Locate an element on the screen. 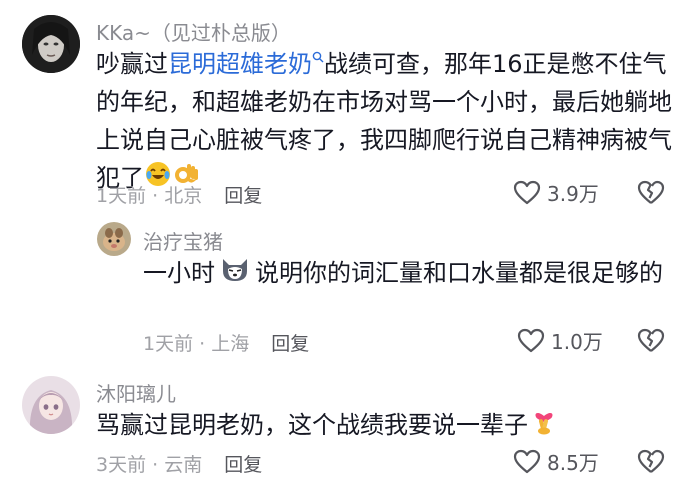 This screenshot has width=690, height=484. comment-text: 一小时 说明你的词汇量和口水量都是很足够的 is located at coordinates (403, 274).